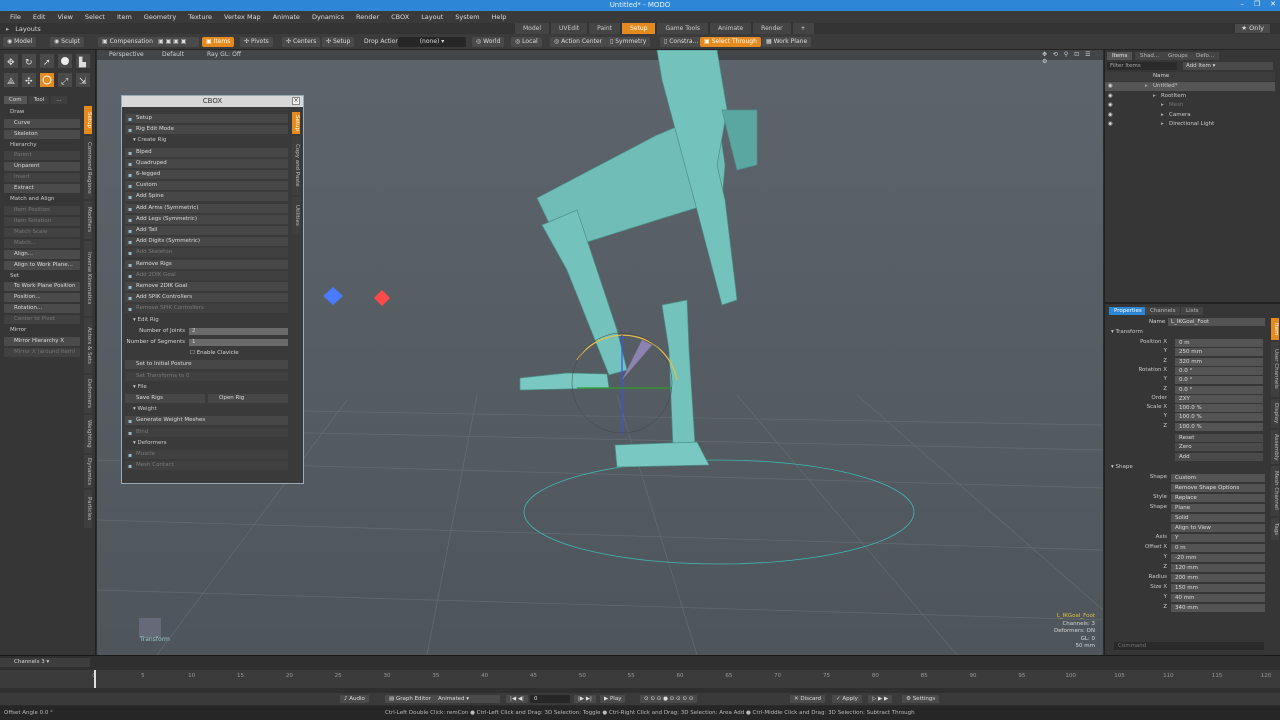 The image size is (1280, 720). I want to click on pivots-mode-button: ✣ Pivots, so click(256, 42).